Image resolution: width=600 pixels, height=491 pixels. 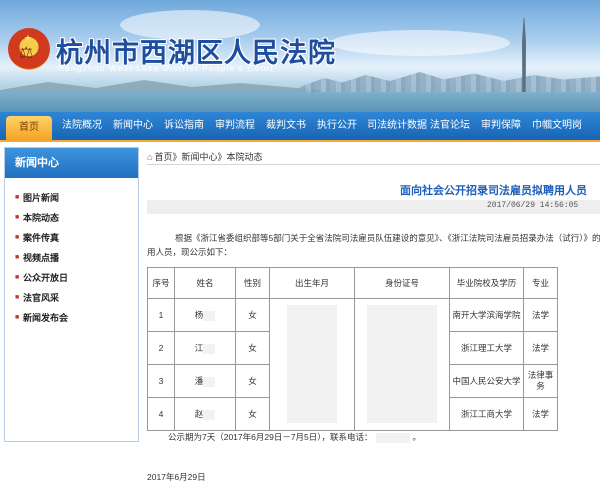 What do you see at coordinates (41, 298) in the screenshot?
I see `sidebar-item-label: 法官风采` at bounding box center [41, 298].